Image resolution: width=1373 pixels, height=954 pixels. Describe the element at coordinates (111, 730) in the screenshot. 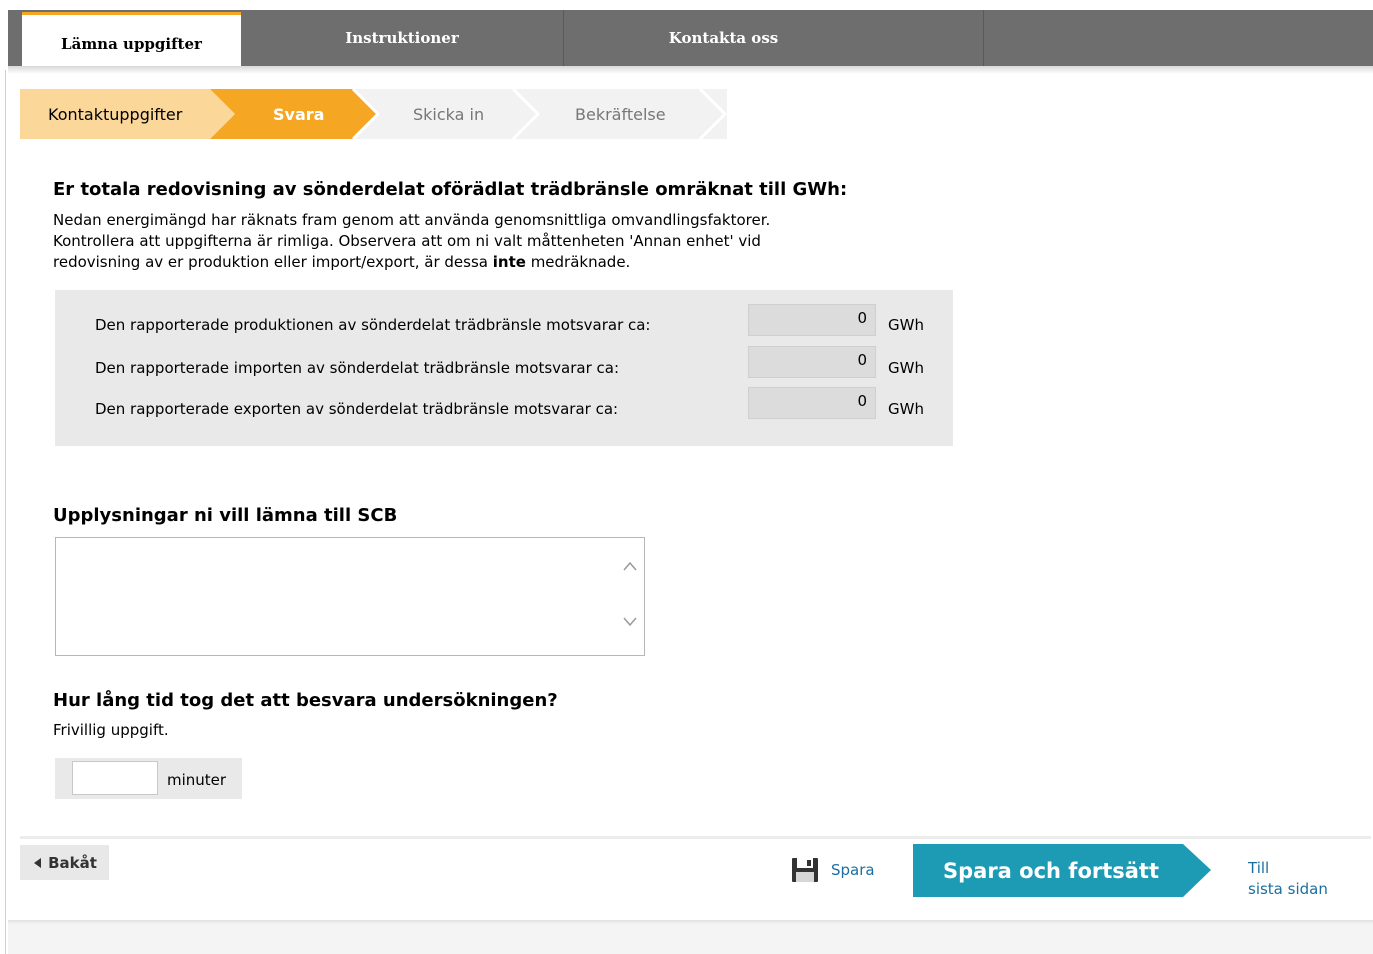

I see `time-note: Frivillig uppgift.` at that location.